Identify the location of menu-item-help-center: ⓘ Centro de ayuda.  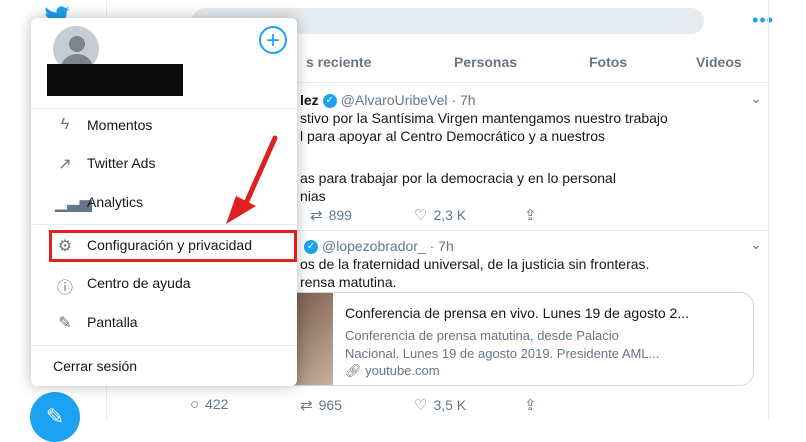
(164, 284).